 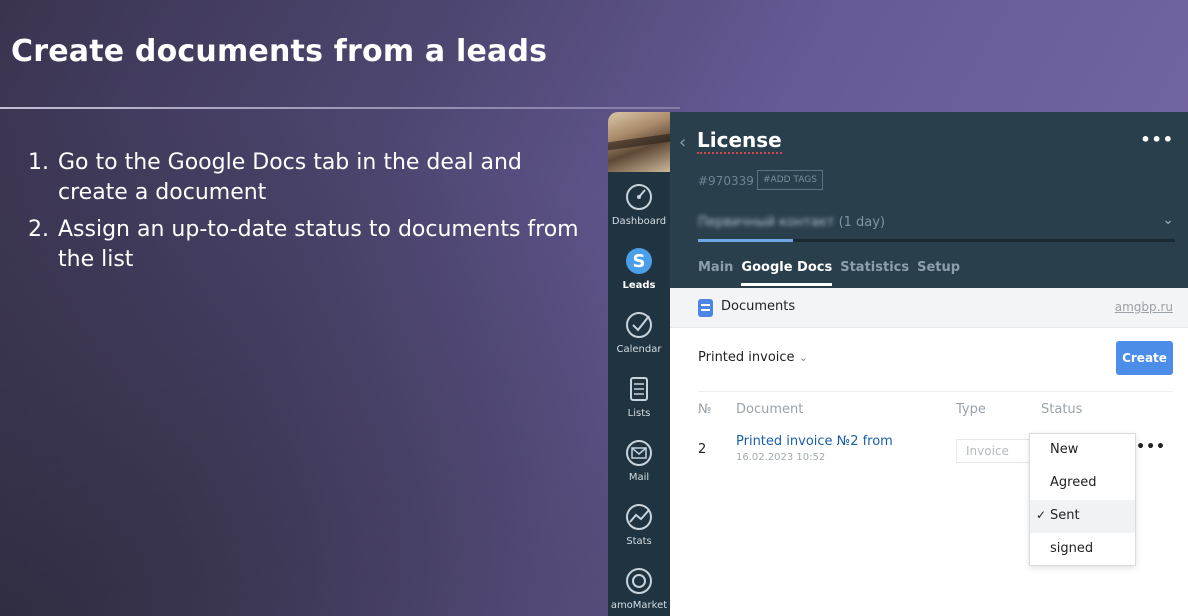 I want to click on tab-main: Main, so click(x=715, y=273).